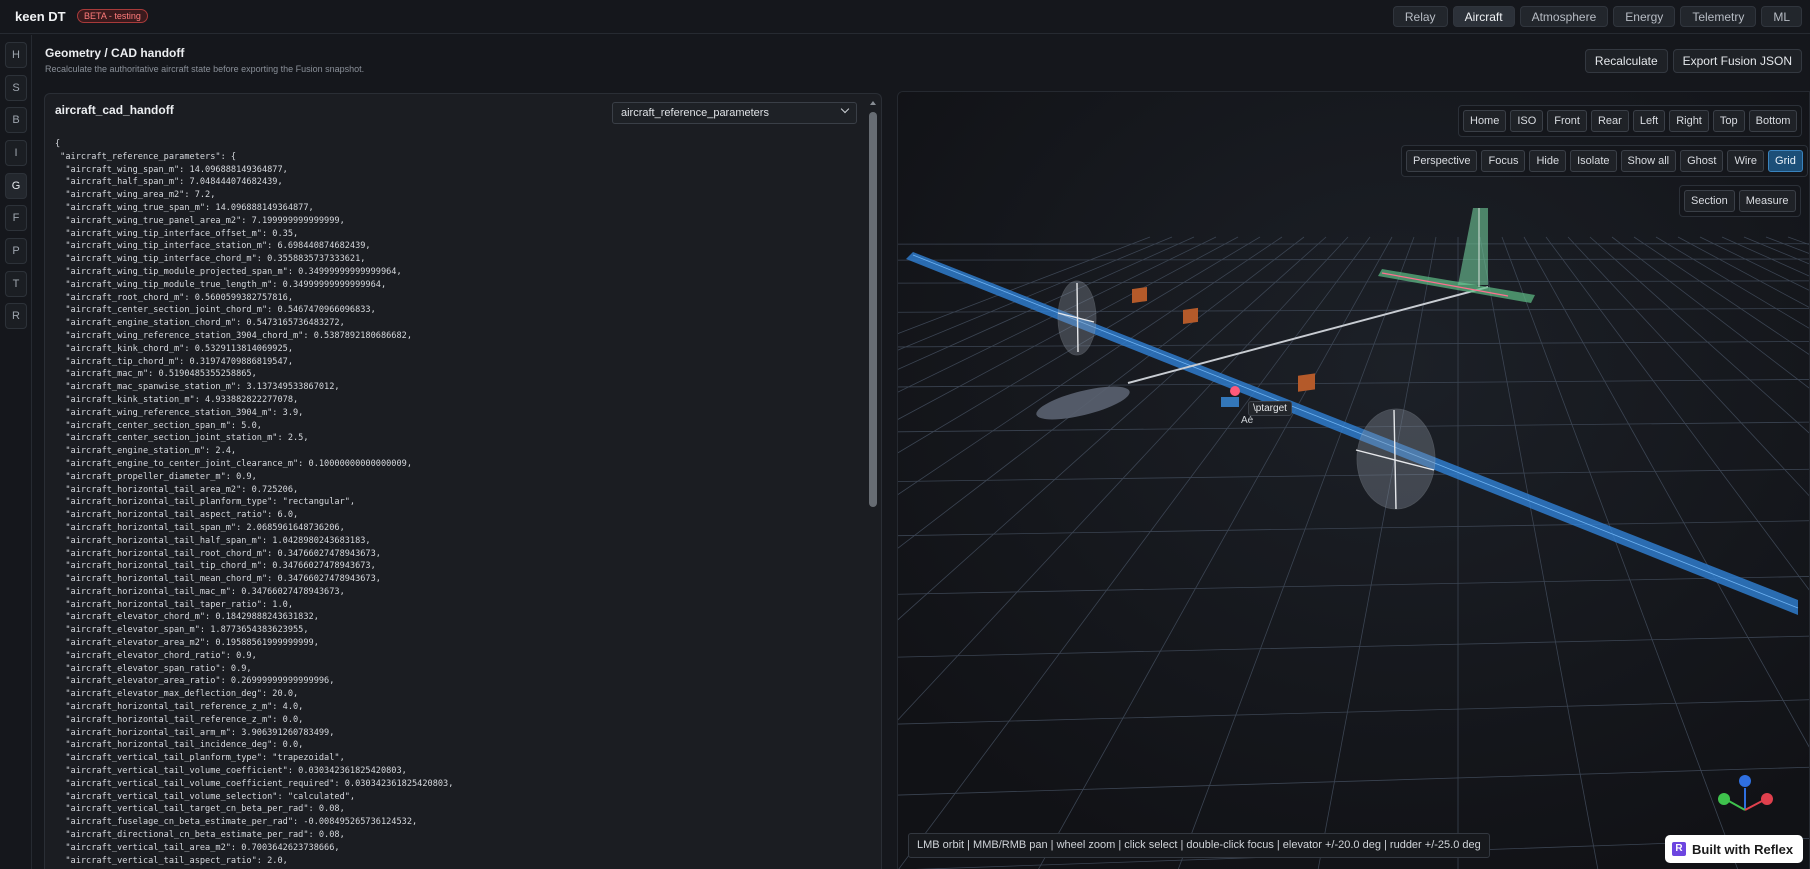  I want to click on view-bottom-button: Bottom, so click(1773, 121).